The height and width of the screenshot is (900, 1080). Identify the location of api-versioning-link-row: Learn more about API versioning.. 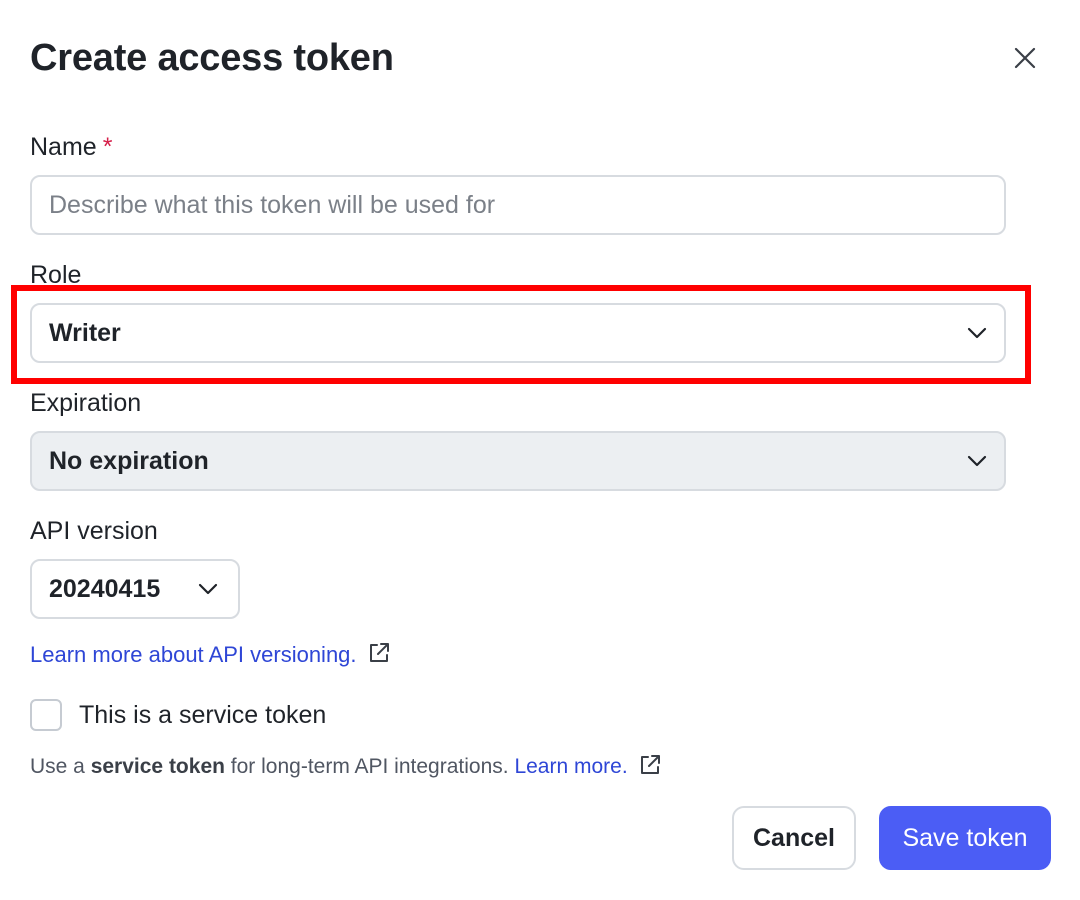
(210, 655).